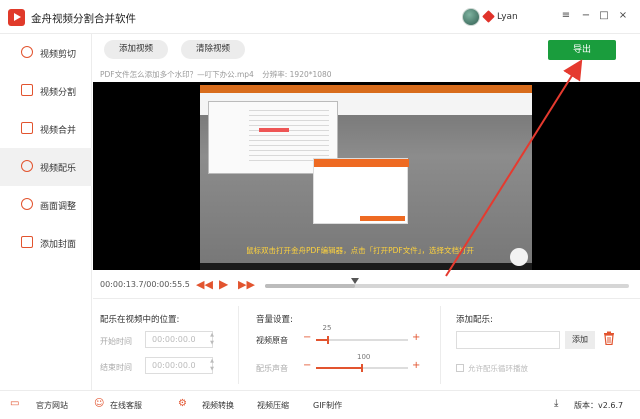 This screenshot has height=419, width=640. I want to click on sidebar-item-split: 视频分割, so click(46, 91).